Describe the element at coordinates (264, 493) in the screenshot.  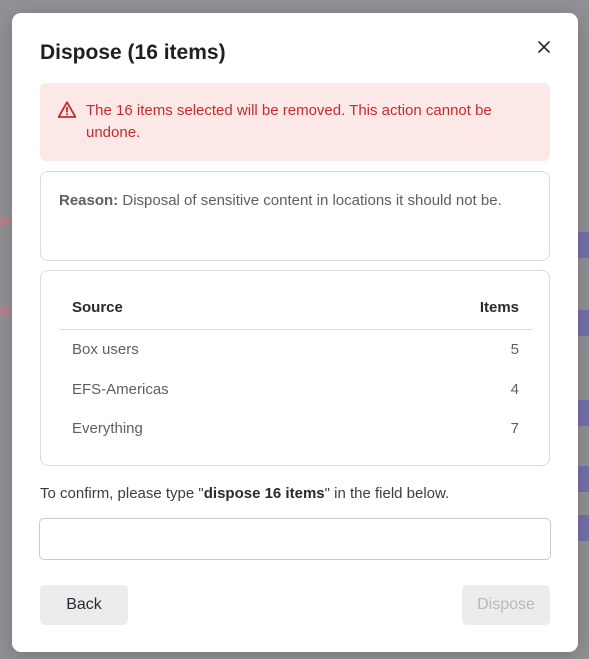
I see `confirm-phrase: dispose 16 items` at that location.